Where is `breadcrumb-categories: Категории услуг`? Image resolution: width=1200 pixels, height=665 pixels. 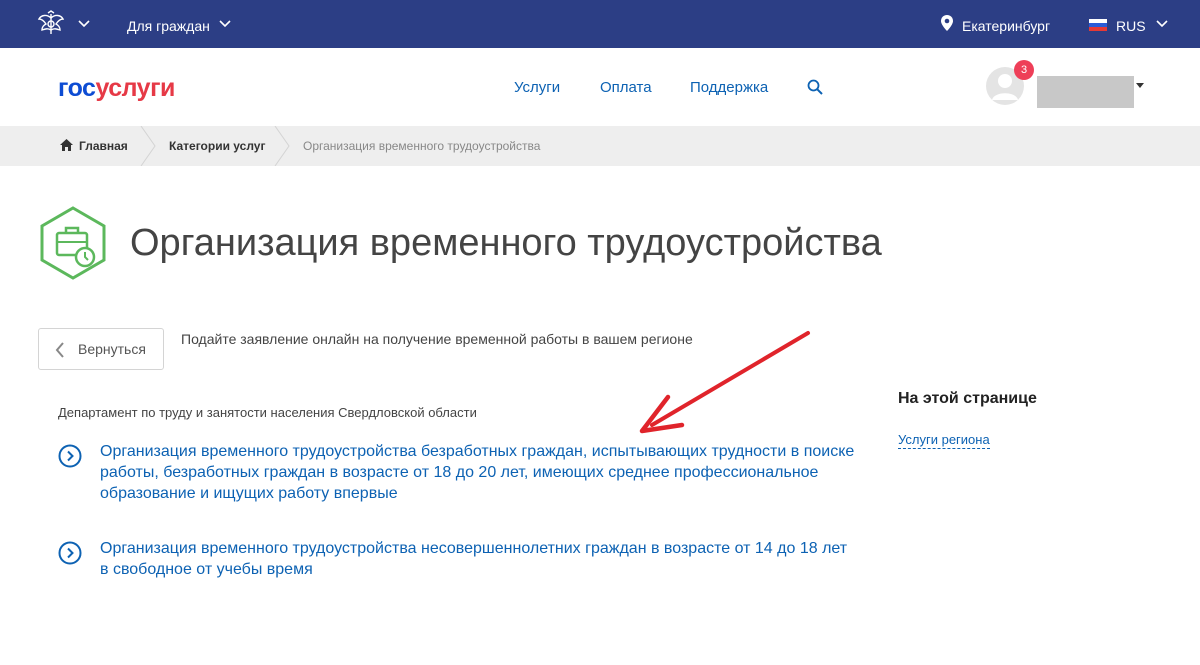
breadcrumb-categories: Категории услуг is located at coordinates (217, 146).